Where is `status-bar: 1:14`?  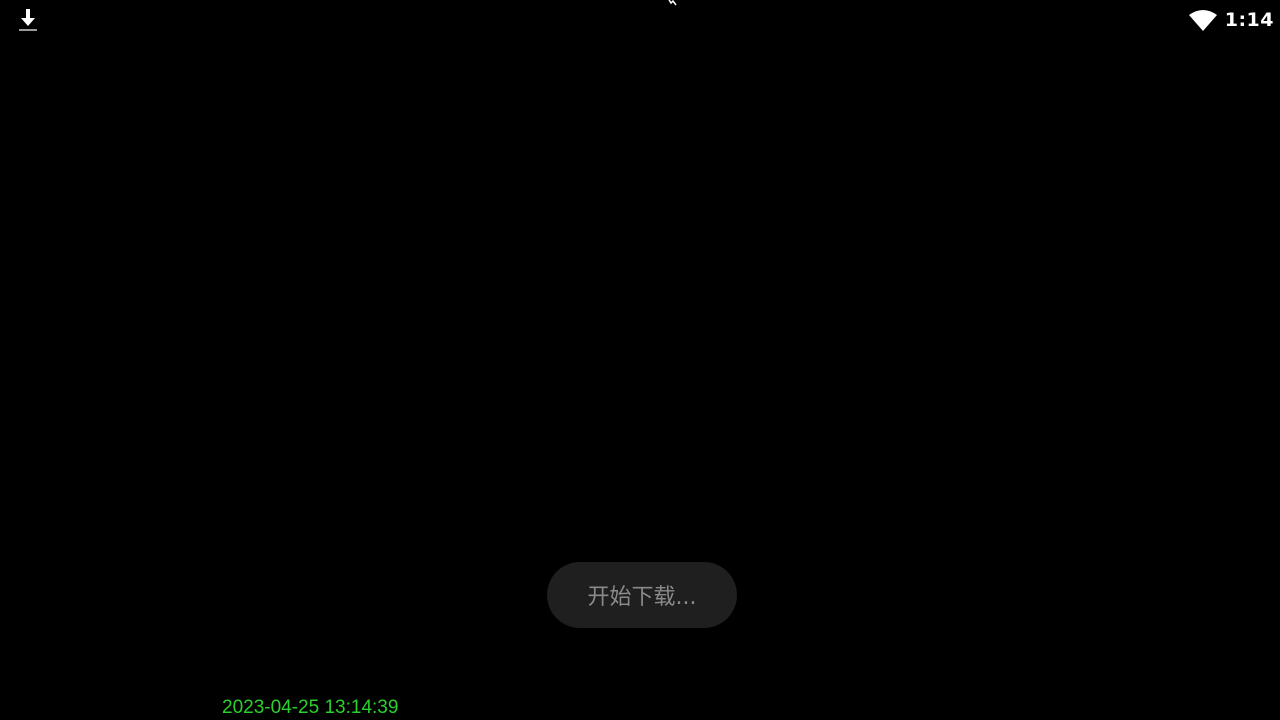 status-bar: 1:14 is located at coordinates (640, 19).